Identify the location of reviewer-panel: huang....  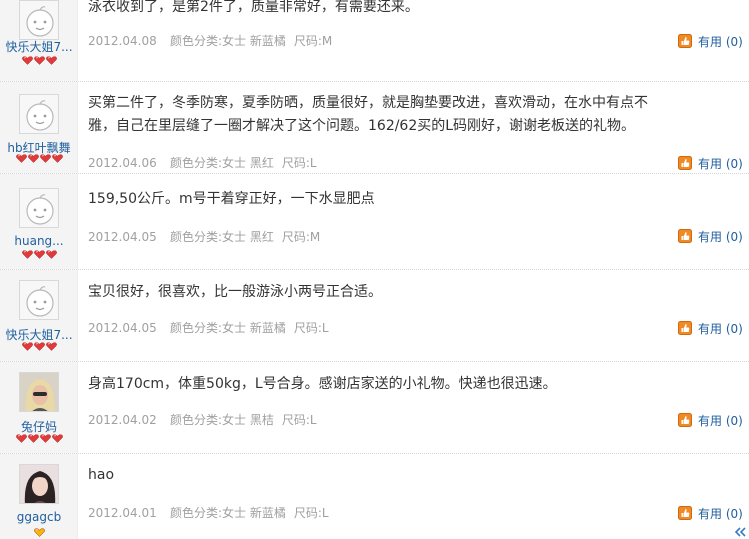
(39, 221).